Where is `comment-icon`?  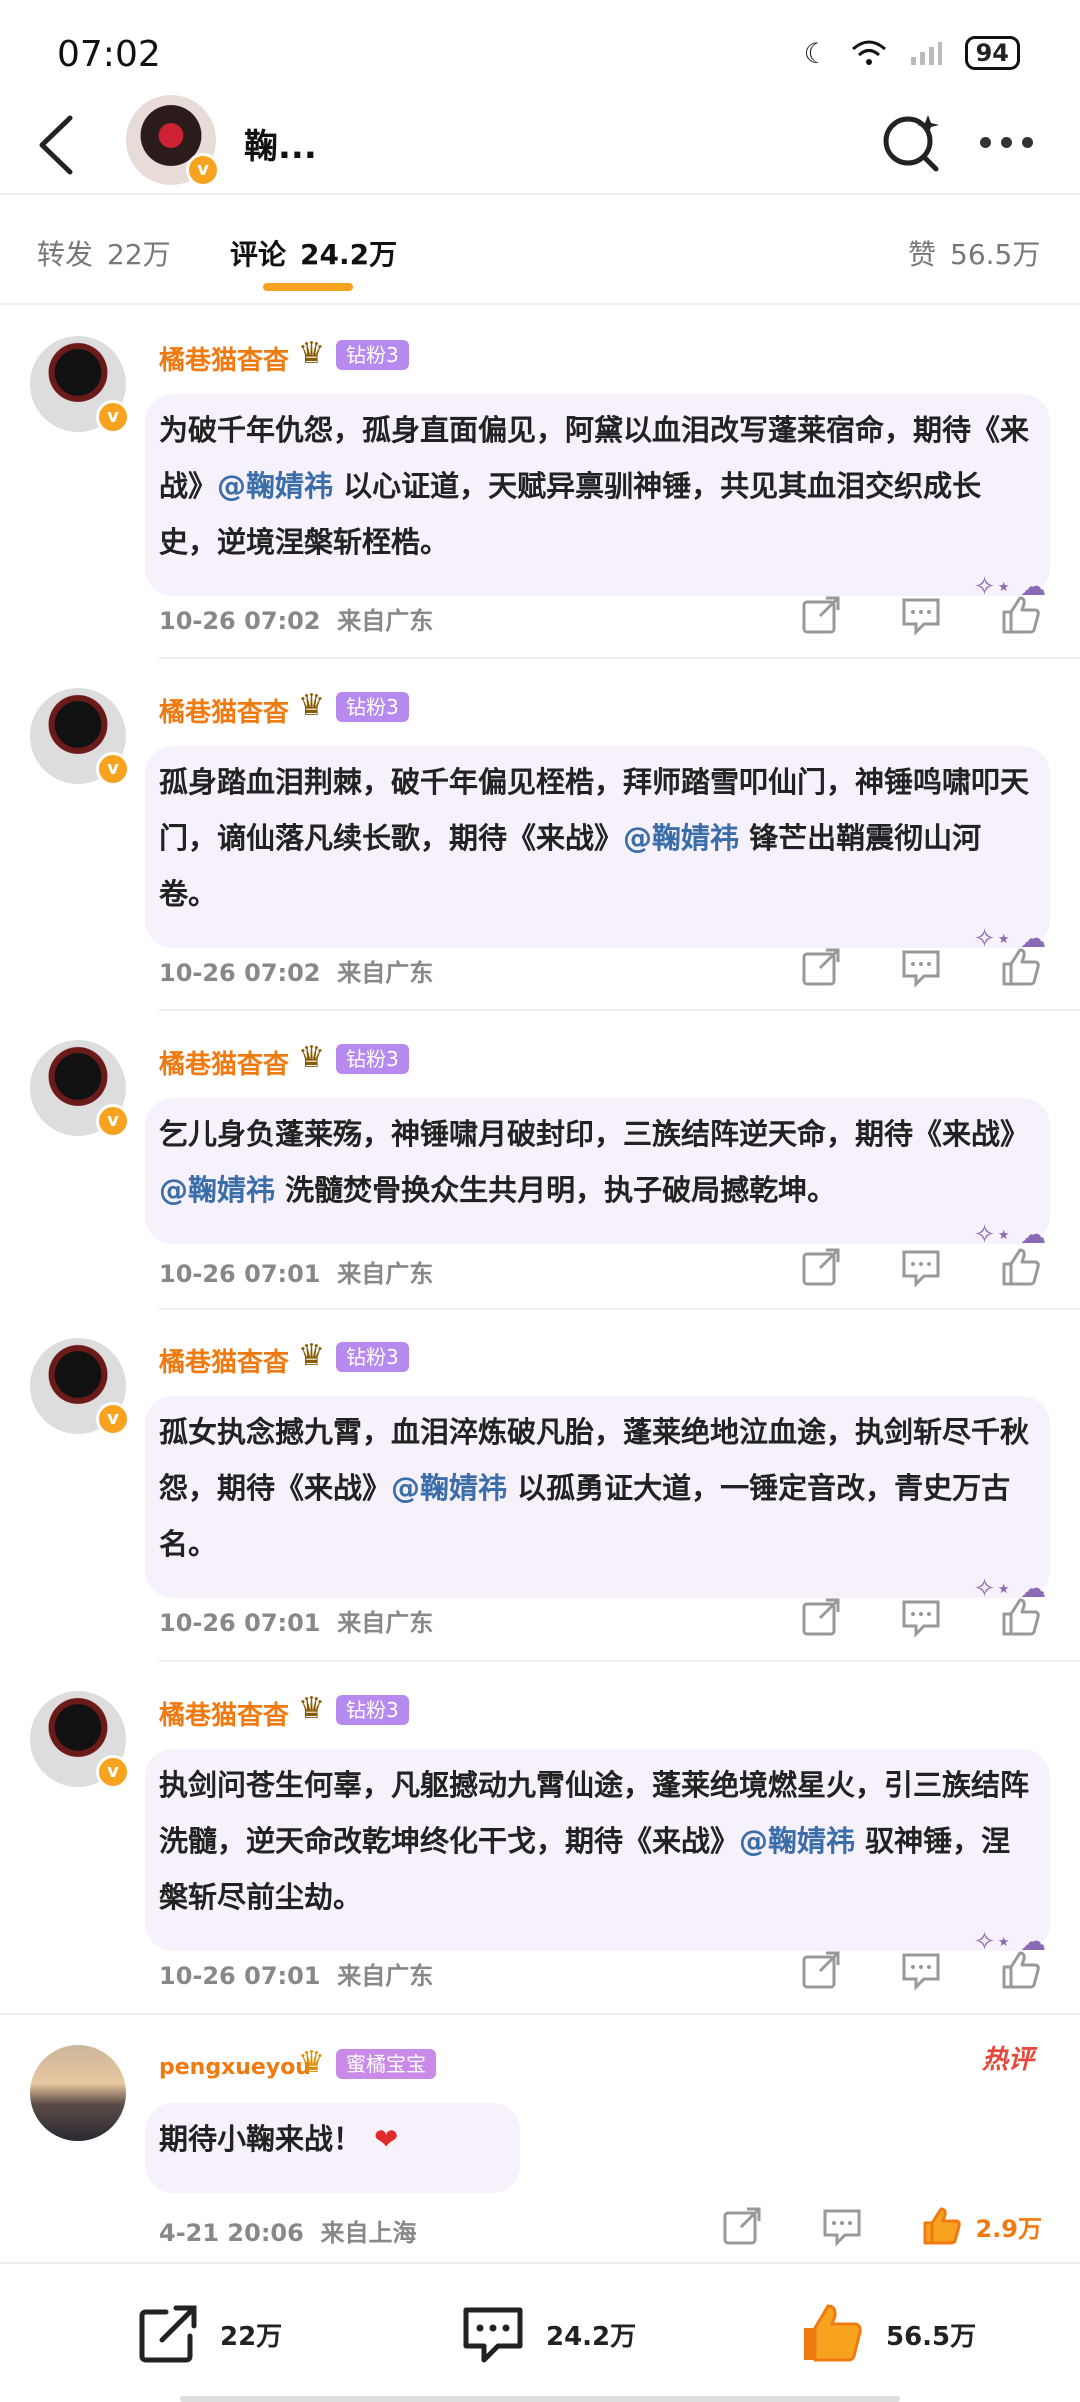
comment-icon is located at coordinates (493, 2335).